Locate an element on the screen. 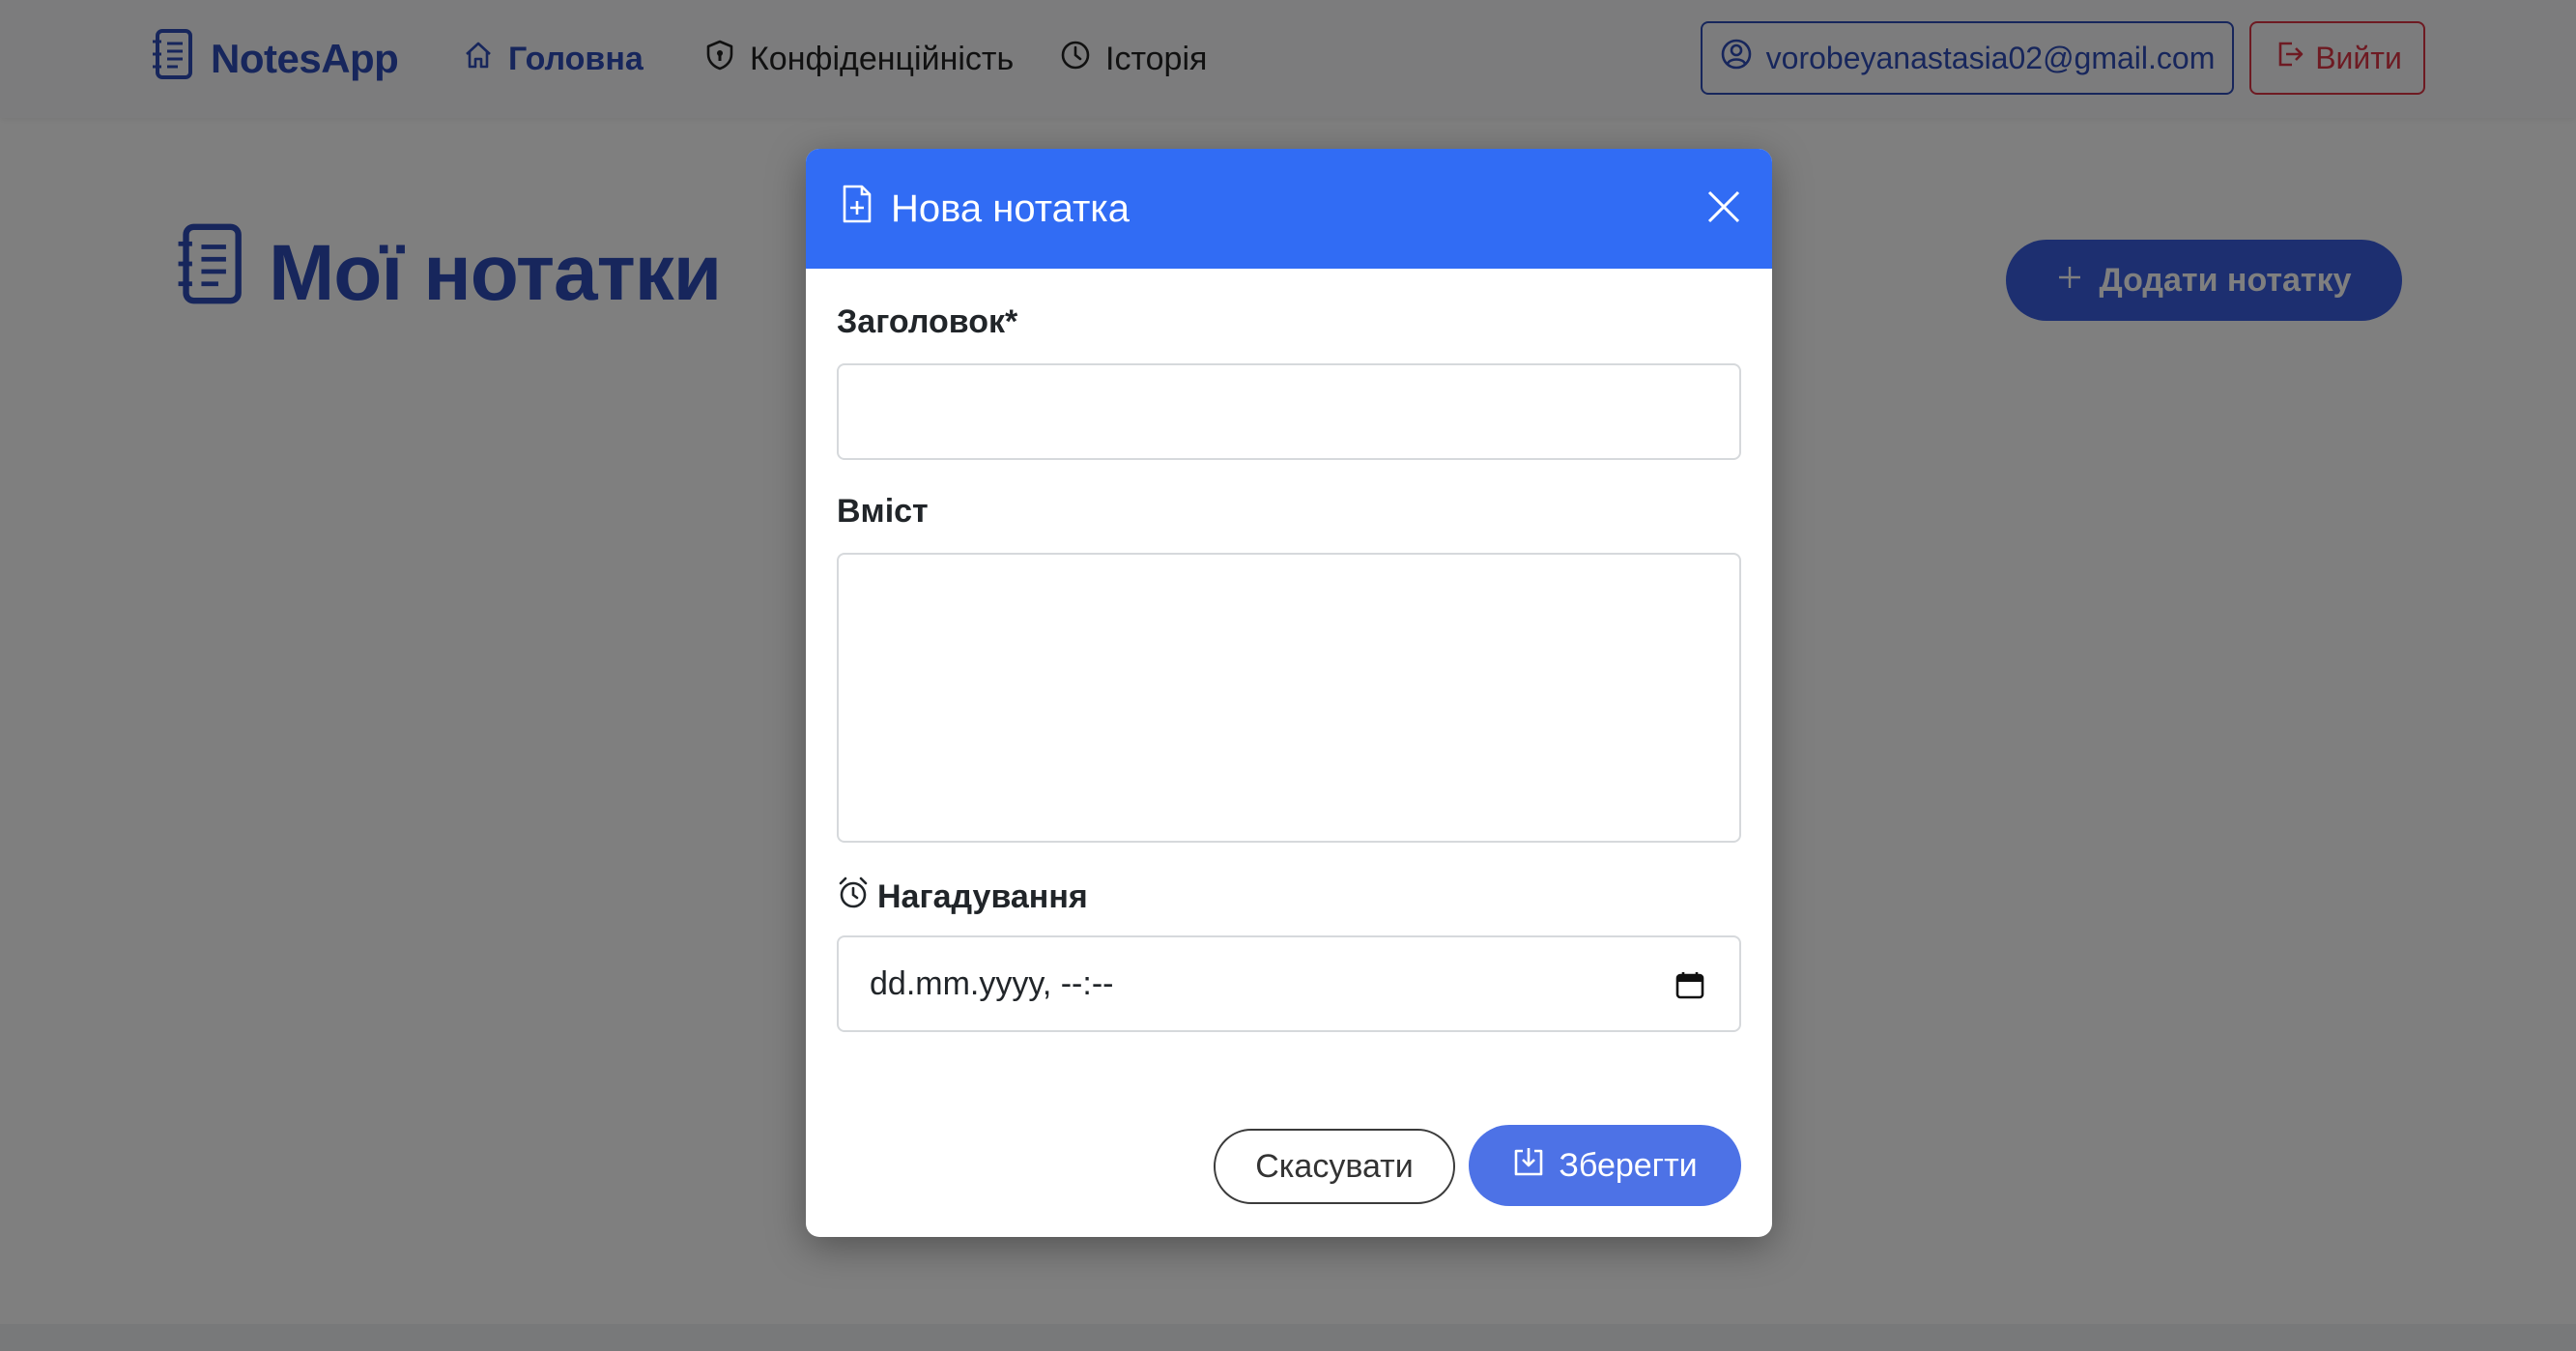  modal-header: Нова нотатка is located at coordinates (1289, 209).